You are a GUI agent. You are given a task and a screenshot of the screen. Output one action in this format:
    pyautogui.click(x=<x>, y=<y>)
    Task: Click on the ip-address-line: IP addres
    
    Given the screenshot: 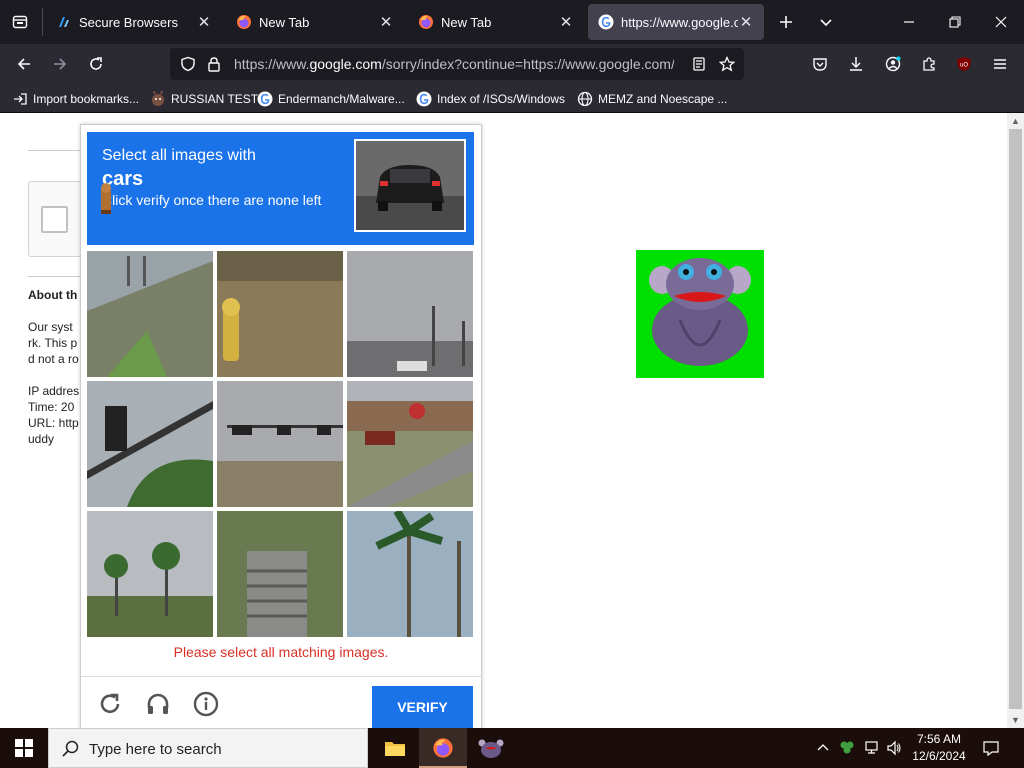 What is the action you would take?
    pyautogui.click(x=54, y=391)
    